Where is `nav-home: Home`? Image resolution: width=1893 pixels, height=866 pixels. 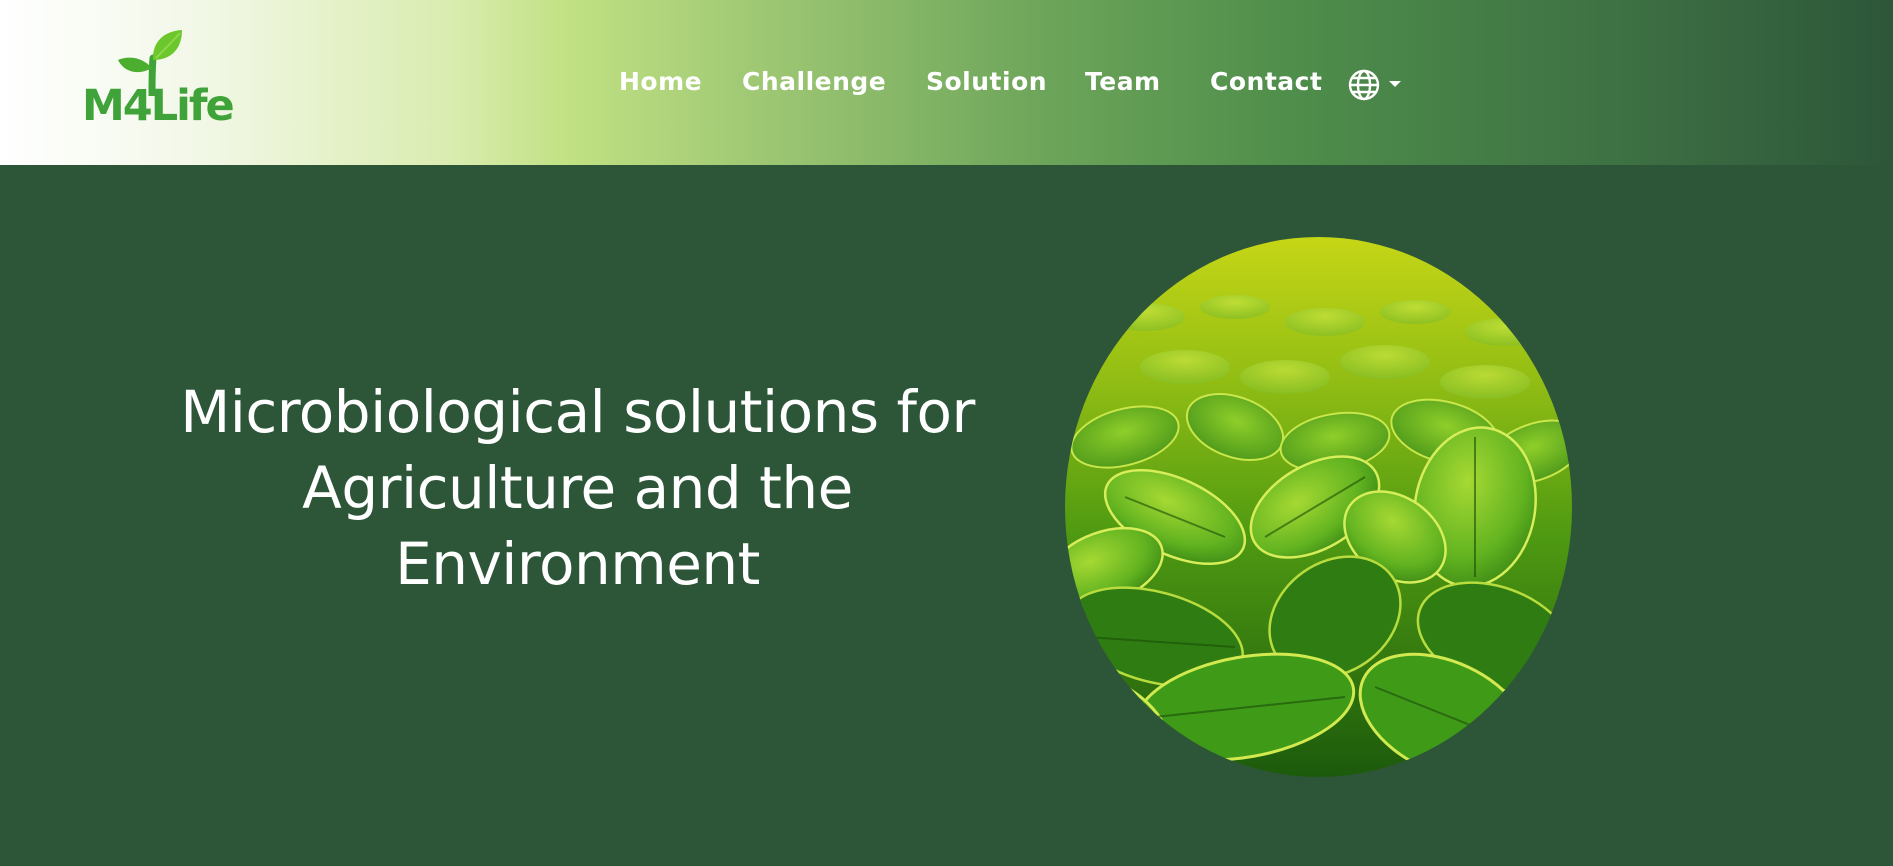 nav-home: Home is located at coordinates (660, 82).